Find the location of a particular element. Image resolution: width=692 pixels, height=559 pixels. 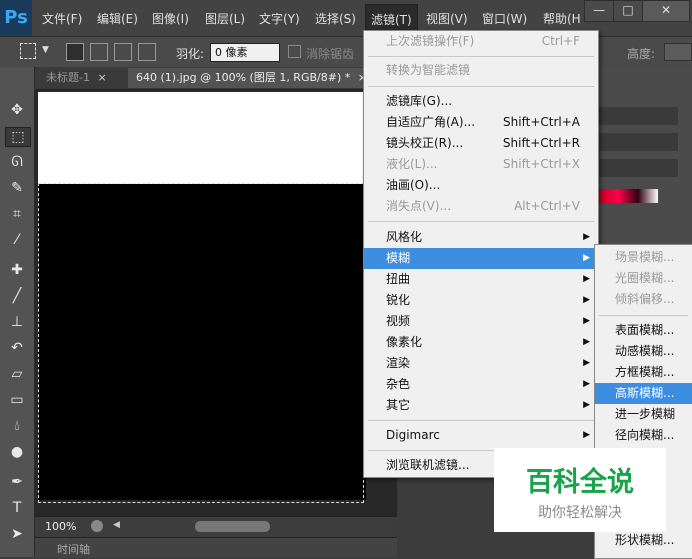

scroll-left-icon: ◀ is located at coordinates (116, 525).